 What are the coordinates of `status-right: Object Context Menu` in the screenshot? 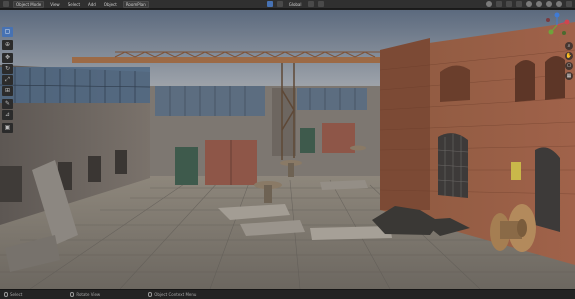 It's located at (172, 294).